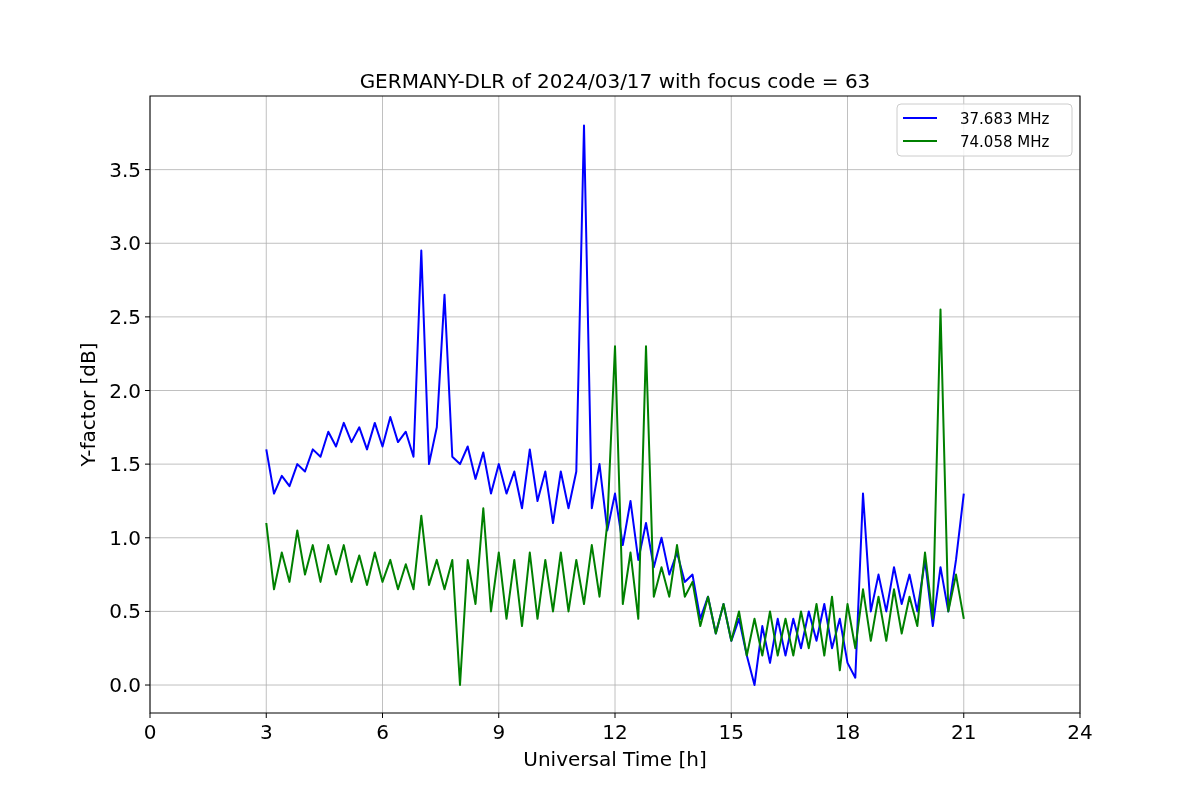 Image resolution: width=1200 pixels, height=800 pixels. Describe the element at coordinates (125, 316) in the screenshot. I see `tick-label: 2.5` at that location.